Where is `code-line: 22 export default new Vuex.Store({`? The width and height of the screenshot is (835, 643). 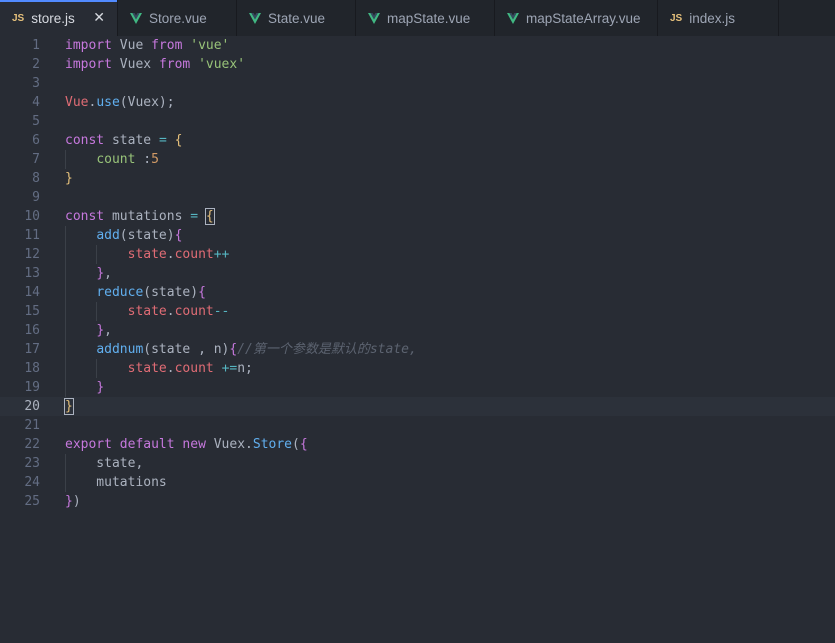
code-line: 22 export default new Vuex.Store({ is located at coordinates (417, 444).